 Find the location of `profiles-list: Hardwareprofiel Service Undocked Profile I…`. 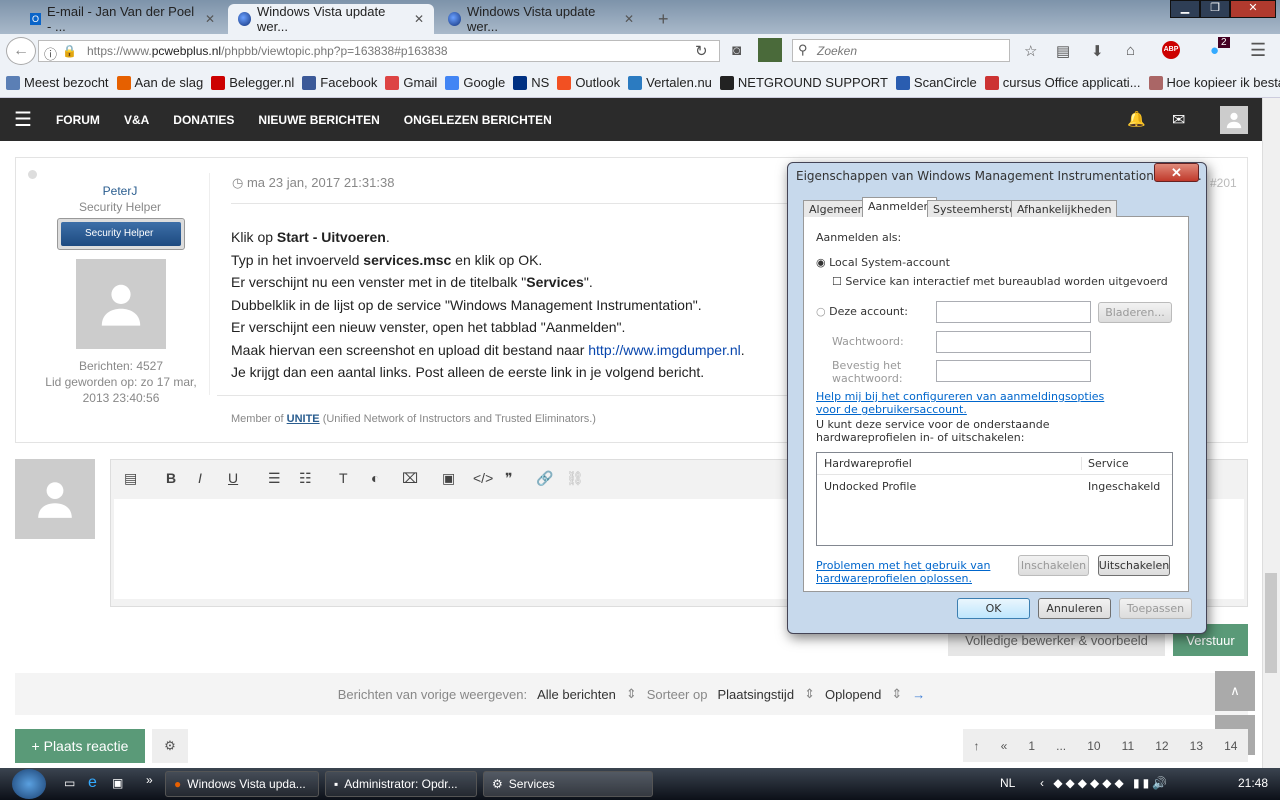

profiles-list: Hardwareprofiel Service Undocked Profile I… is located at coordinates (994, 499).